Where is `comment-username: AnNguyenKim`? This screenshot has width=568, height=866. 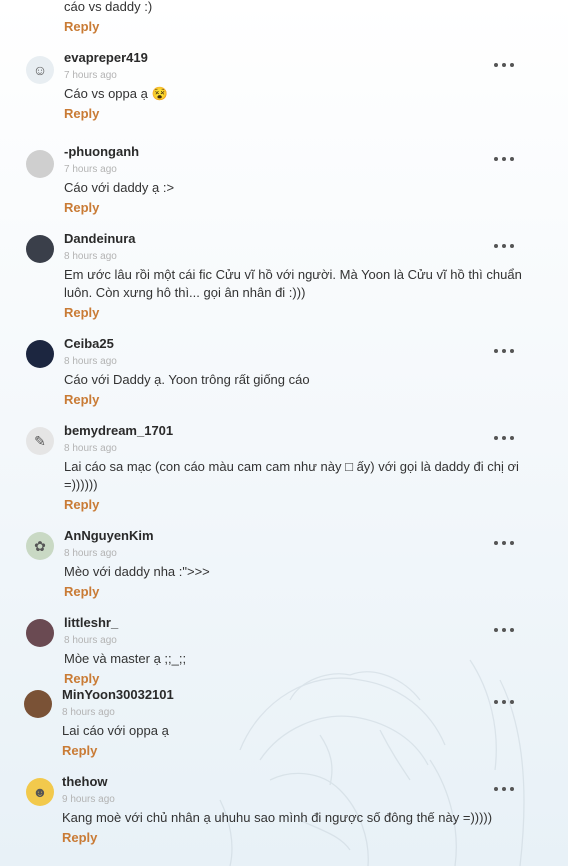
comment-username: AnNguyenKim is located at coordinates (299, 536).